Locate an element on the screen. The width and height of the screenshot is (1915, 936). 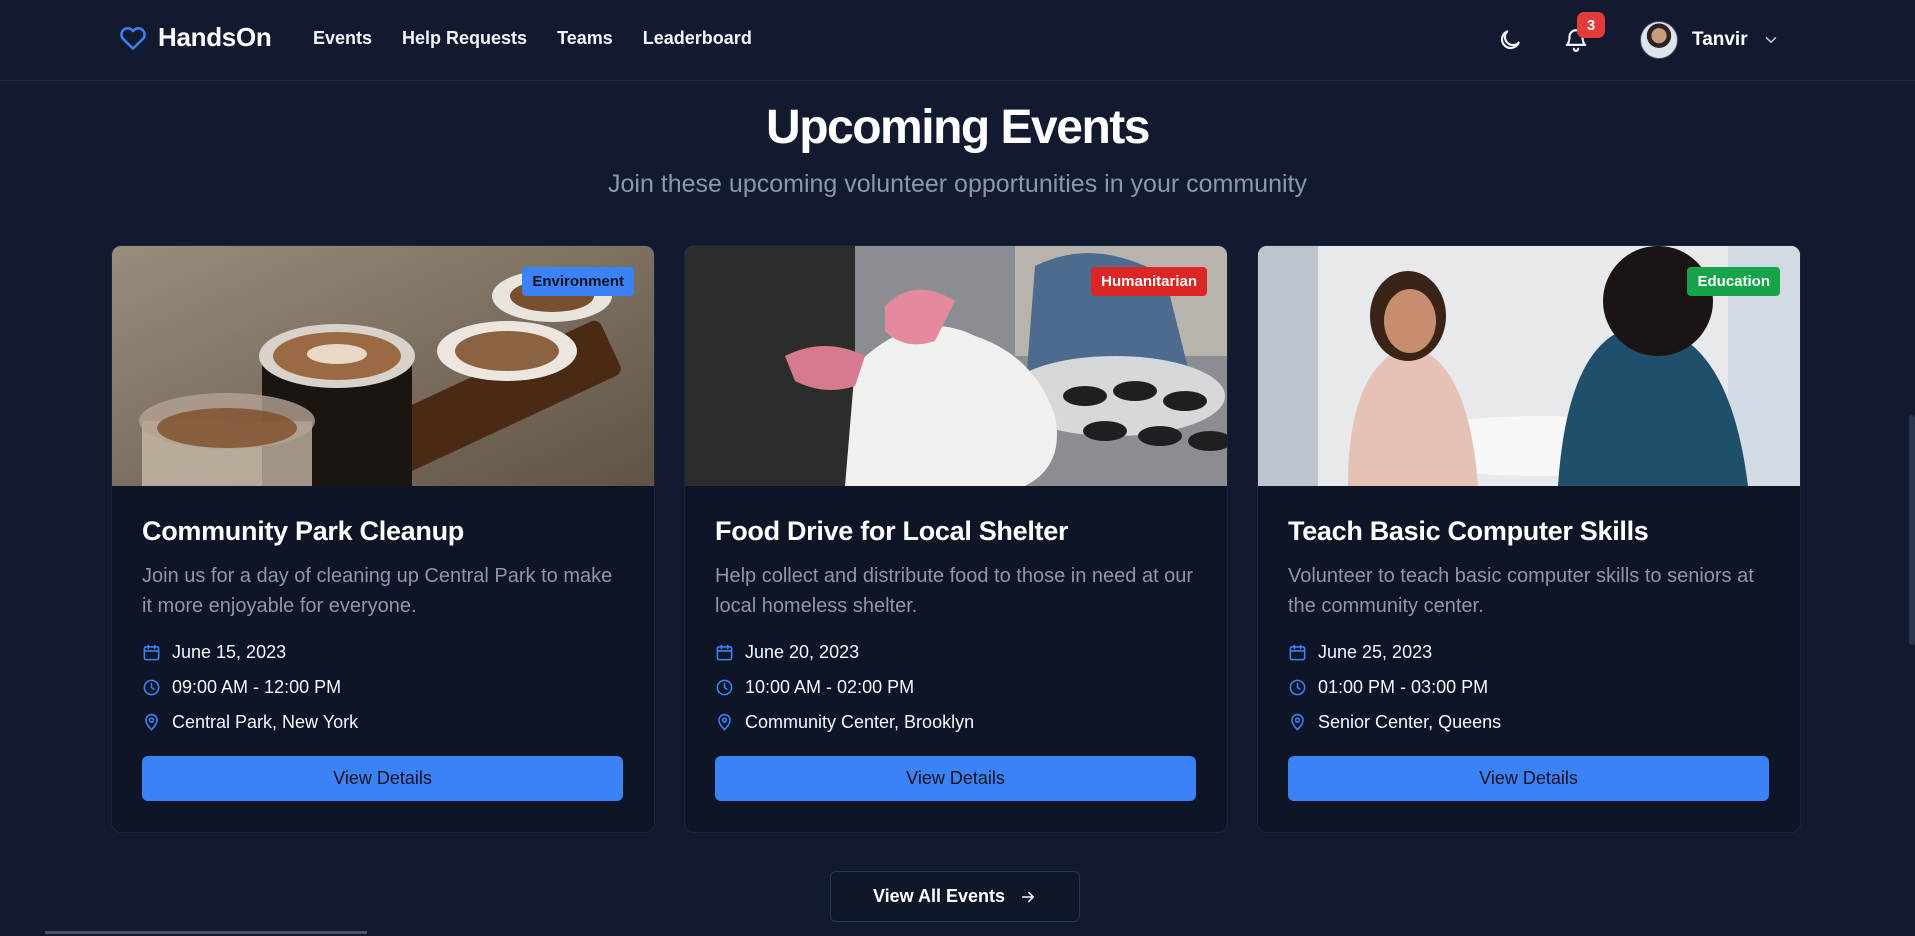
nav-help-requests: Help Requests is located at coordinates (464, 38).